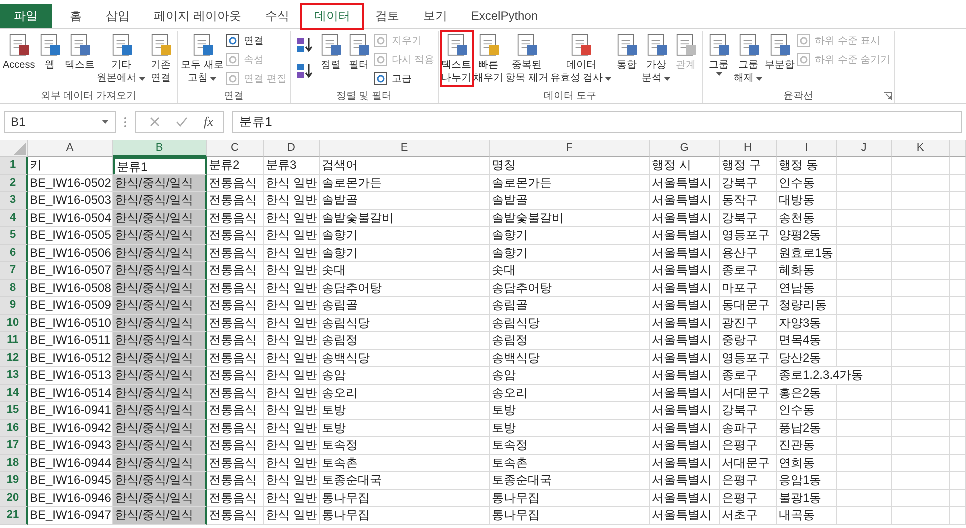  I want to click on ribbon-button: 필터, so click(358, 52).